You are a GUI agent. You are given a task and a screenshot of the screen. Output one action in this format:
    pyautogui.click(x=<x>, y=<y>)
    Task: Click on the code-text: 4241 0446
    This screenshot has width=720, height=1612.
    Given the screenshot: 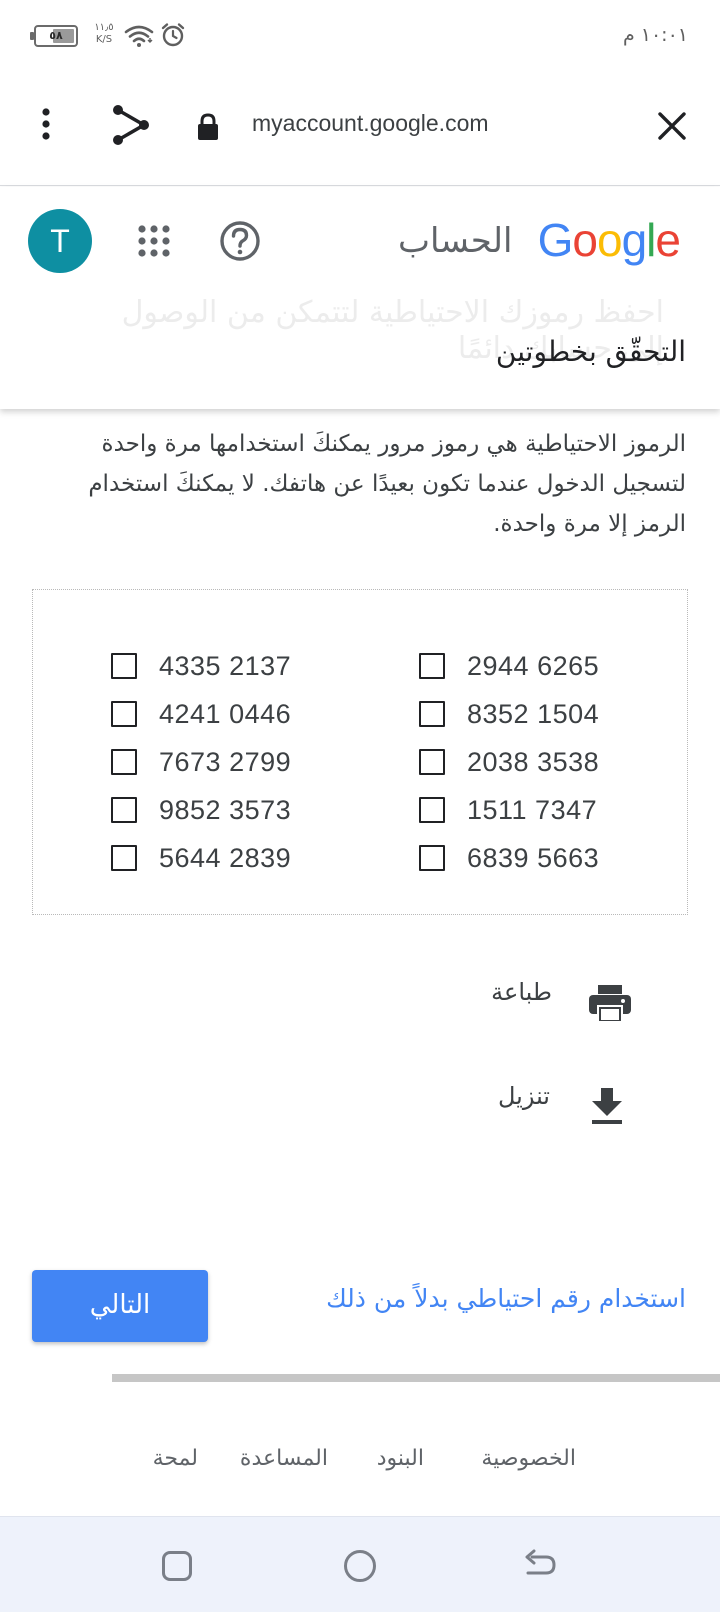 What is the action you would take?
    pyautogui.click(x=225, y=713)
    